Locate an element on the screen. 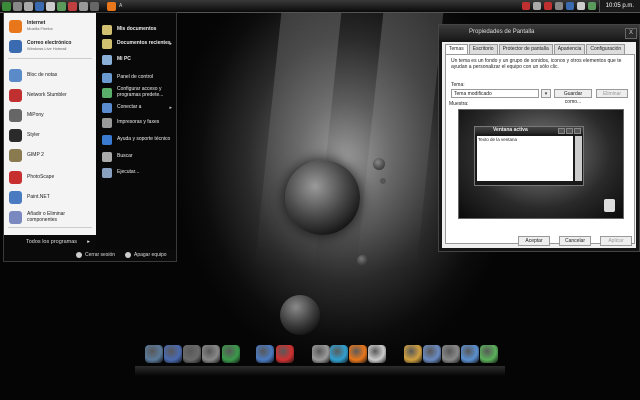 This screenshot has width=640, height=400. ie-icon is located at coordinates (39, 6).